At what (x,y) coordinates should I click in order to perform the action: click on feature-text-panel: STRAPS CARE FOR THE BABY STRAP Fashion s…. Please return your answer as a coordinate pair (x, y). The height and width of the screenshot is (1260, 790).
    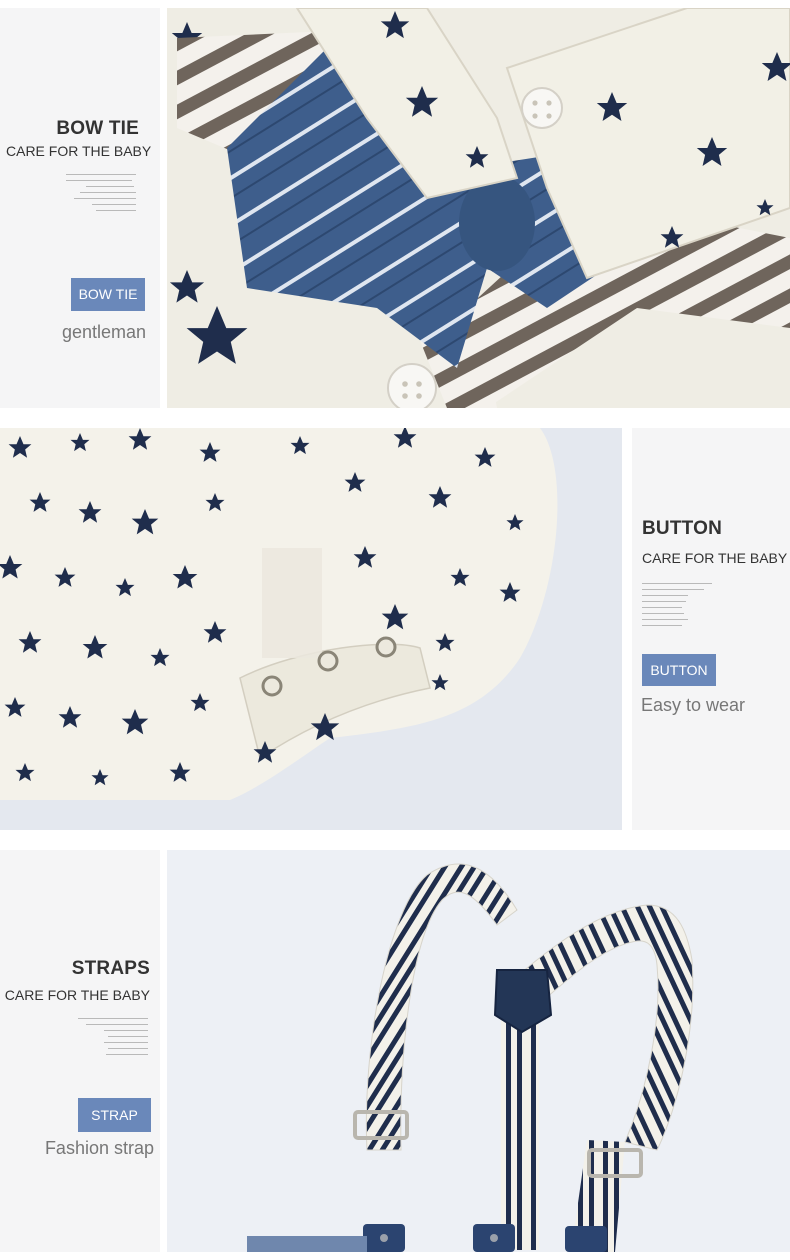
    Looking at the image, I should click on (80, 1051).